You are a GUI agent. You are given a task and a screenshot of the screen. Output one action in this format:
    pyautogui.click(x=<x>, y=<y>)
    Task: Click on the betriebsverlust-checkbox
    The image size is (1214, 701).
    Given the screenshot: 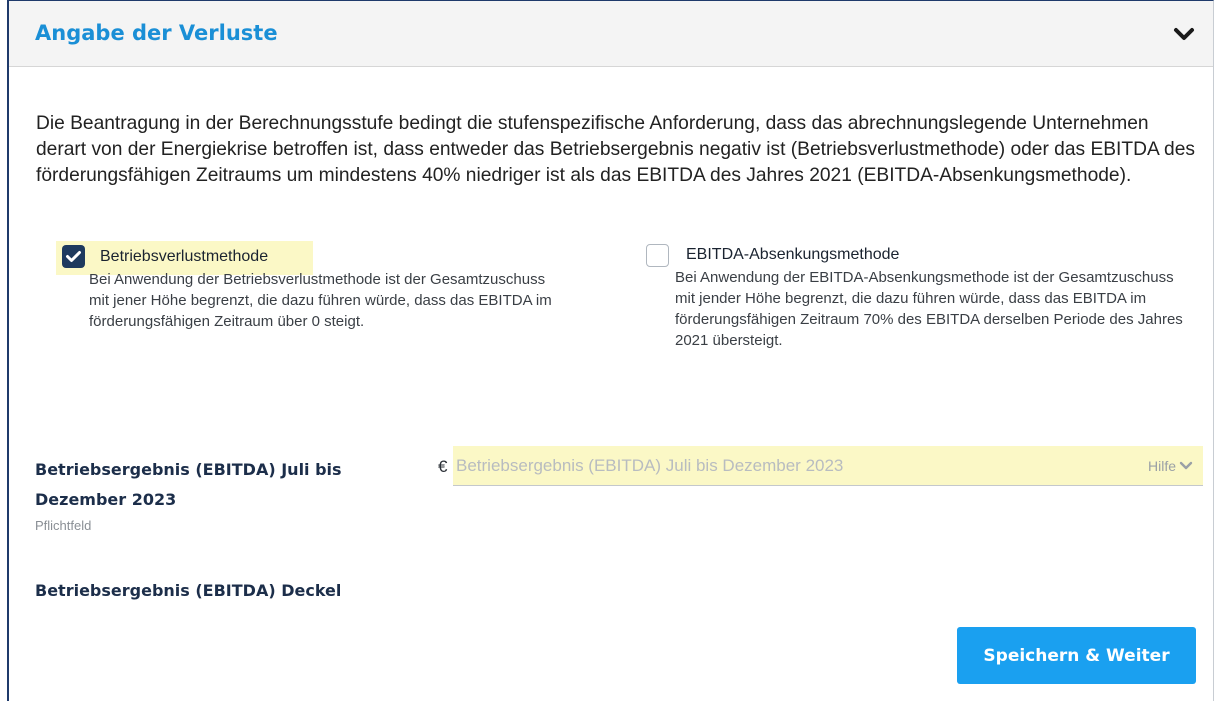 What is the action you would take?
    pyautogui.click(x=73, y=256)
    